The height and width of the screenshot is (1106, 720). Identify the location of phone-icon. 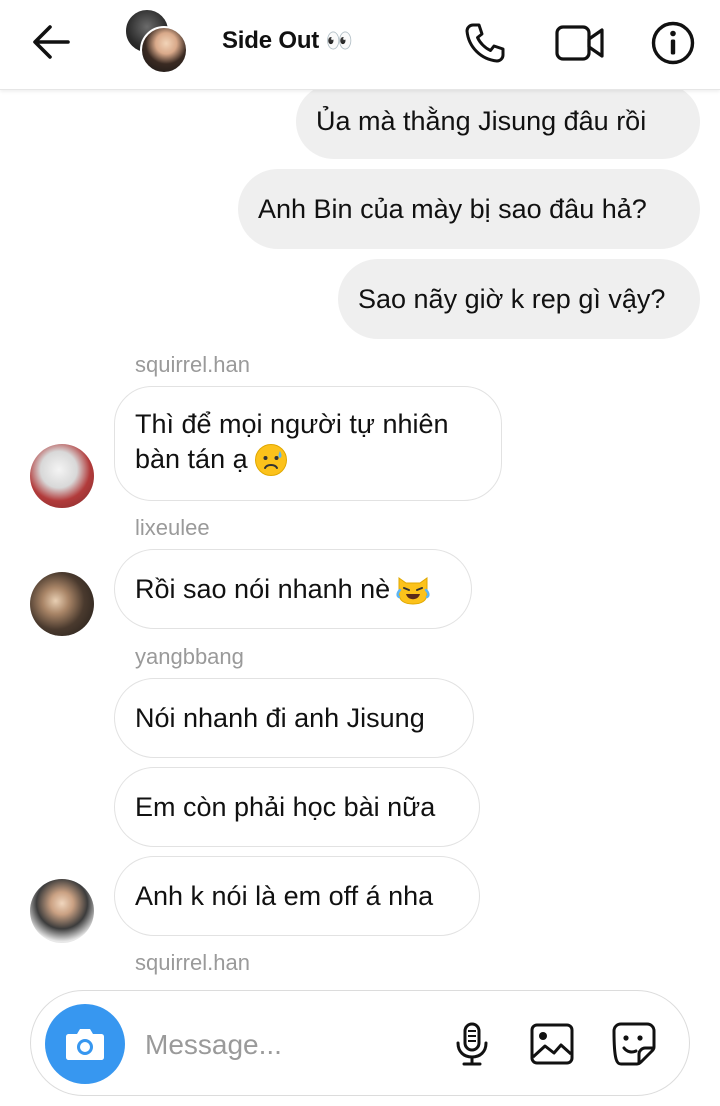
(485, 43).